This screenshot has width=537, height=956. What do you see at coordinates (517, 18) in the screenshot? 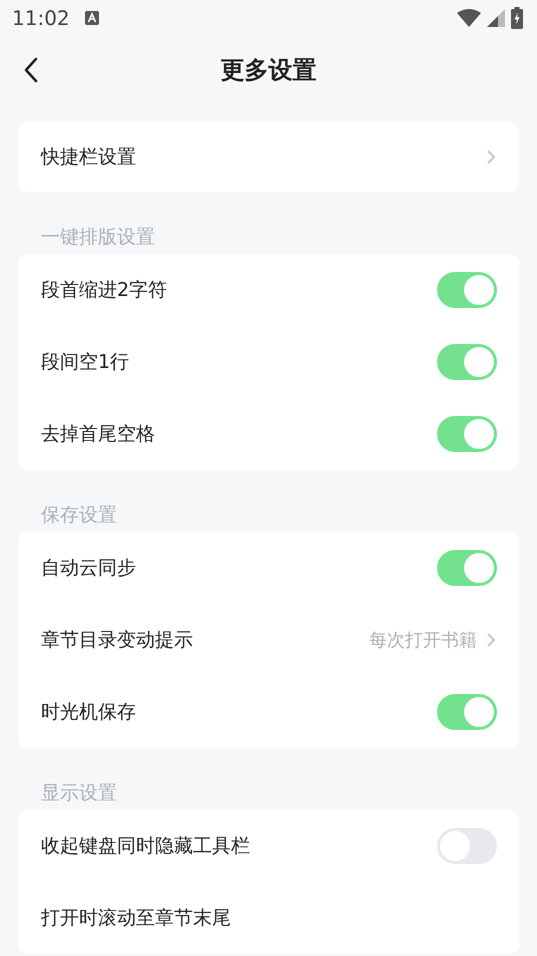
I see `battery-charging-icon` at bounding box center [517, 18].